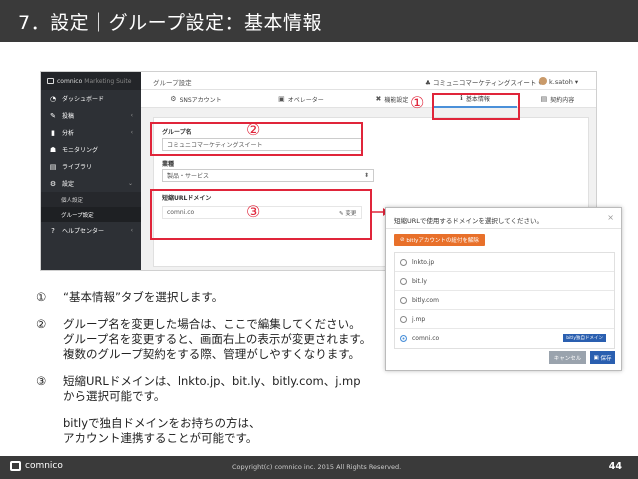 The image size is (638, 479). I want to click on nav-item-analysis: ▮ 分析 ‹, so click(91, 132).